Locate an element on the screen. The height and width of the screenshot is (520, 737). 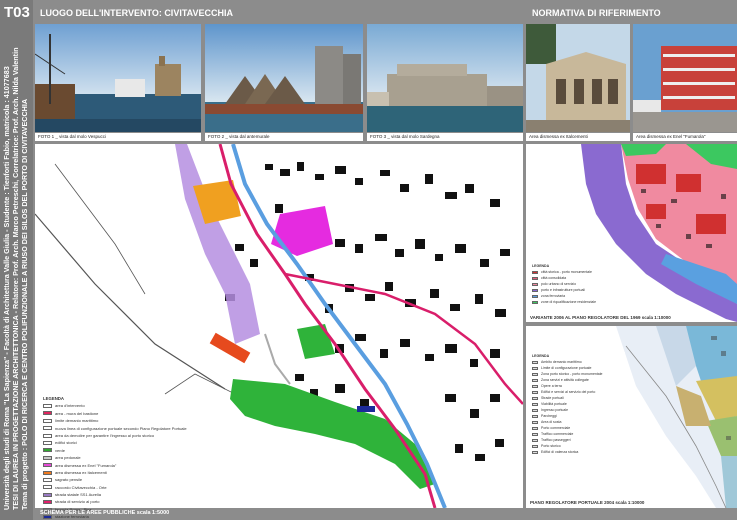
legend-item: zone di riqualificazione residenziale is located at coordinates (570, 302).